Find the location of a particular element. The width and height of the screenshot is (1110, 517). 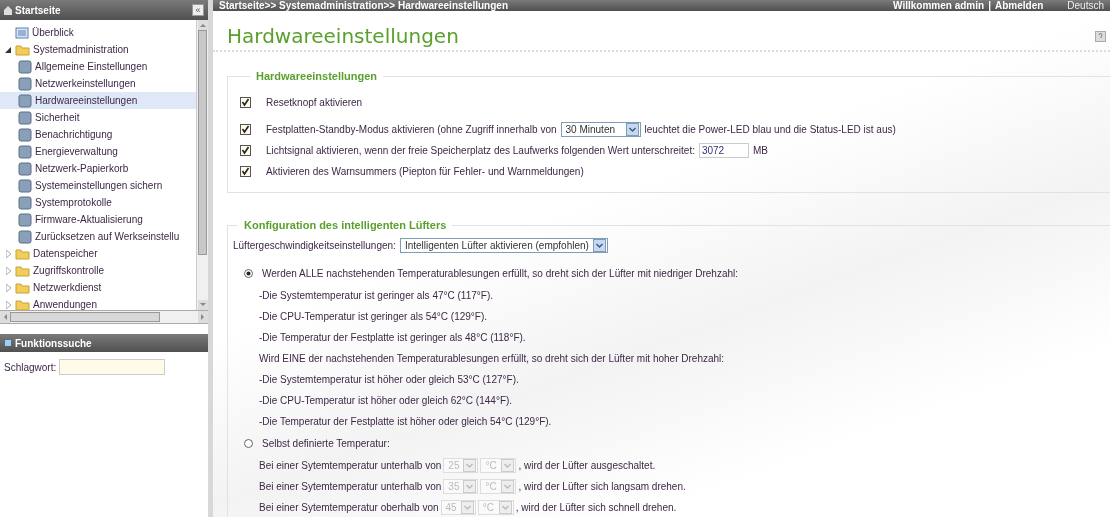

logout-link: Abmelden is located at coordinates (1019, 5).